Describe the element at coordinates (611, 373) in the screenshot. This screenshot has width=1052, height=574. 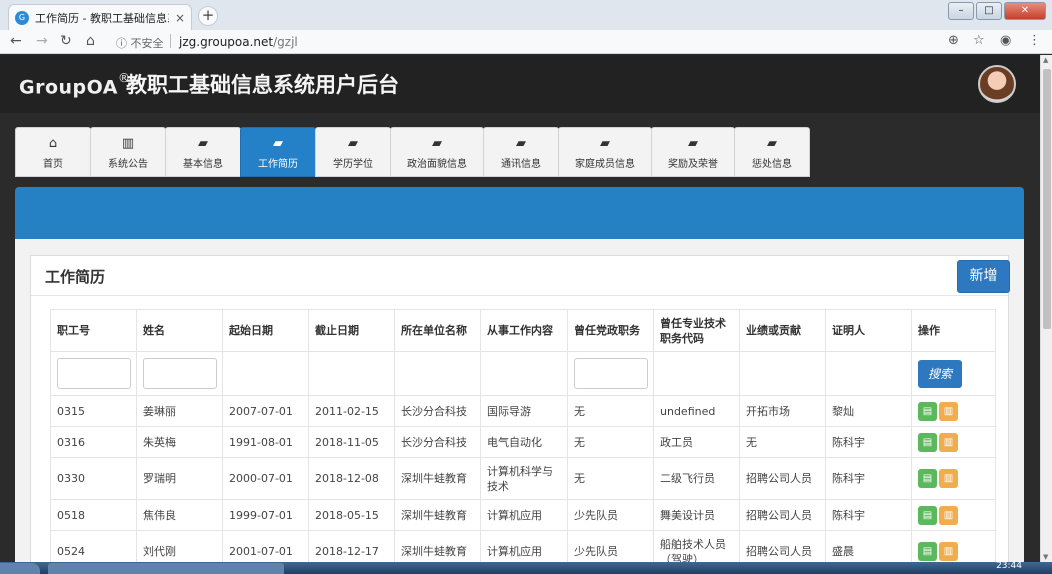
I see `post-filter-input` at that location.